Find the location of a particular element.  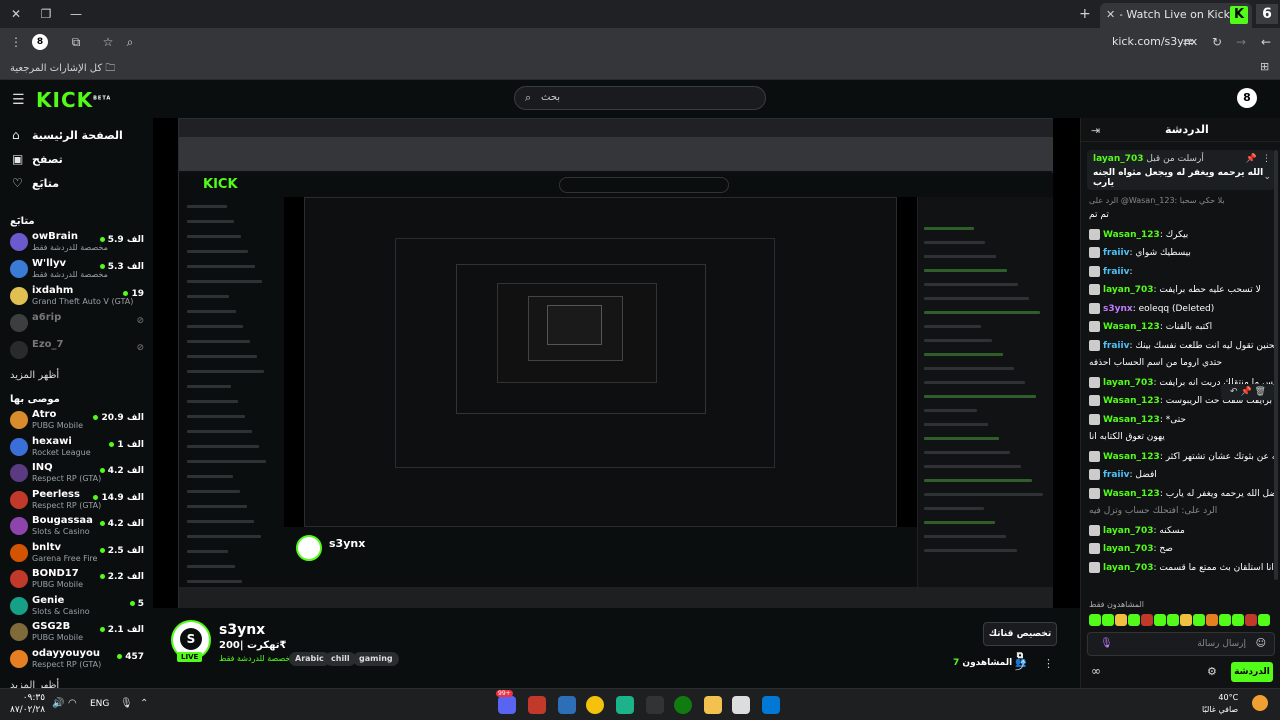

recommended-channel: Genie Slots & Casino 5 is located at coordinates (78, 607).